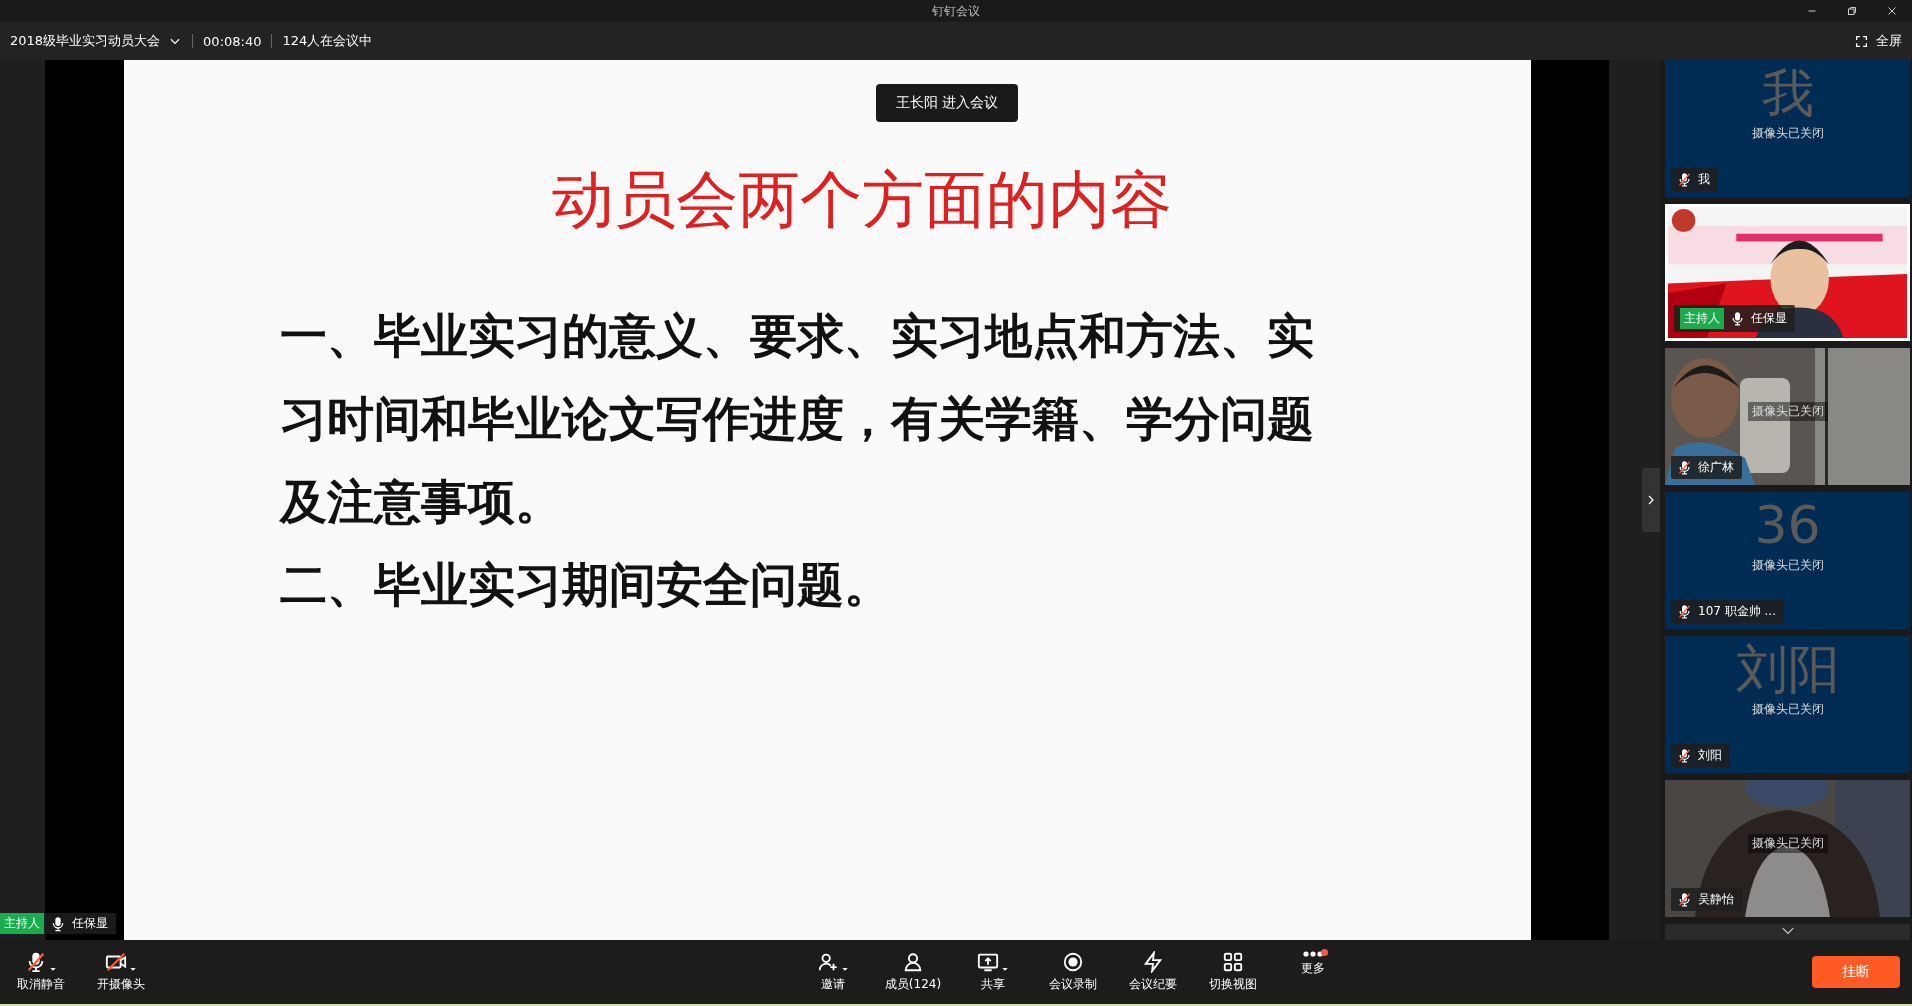  What do you see at coordinates (1787, 525) in the screenshot?
I see `avatar-initials: 36` at bounding box center [1787, 525].